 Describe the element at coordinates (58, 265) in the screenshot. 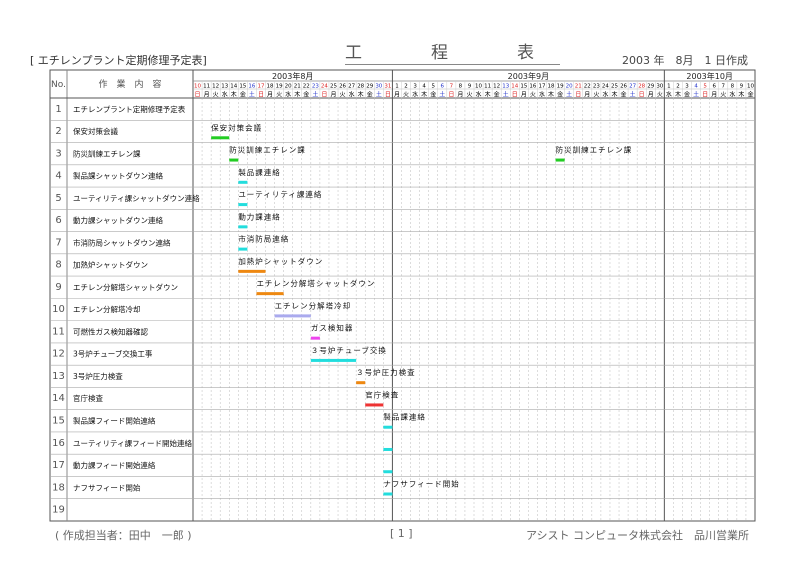

I see `row-number: 8` at that location.